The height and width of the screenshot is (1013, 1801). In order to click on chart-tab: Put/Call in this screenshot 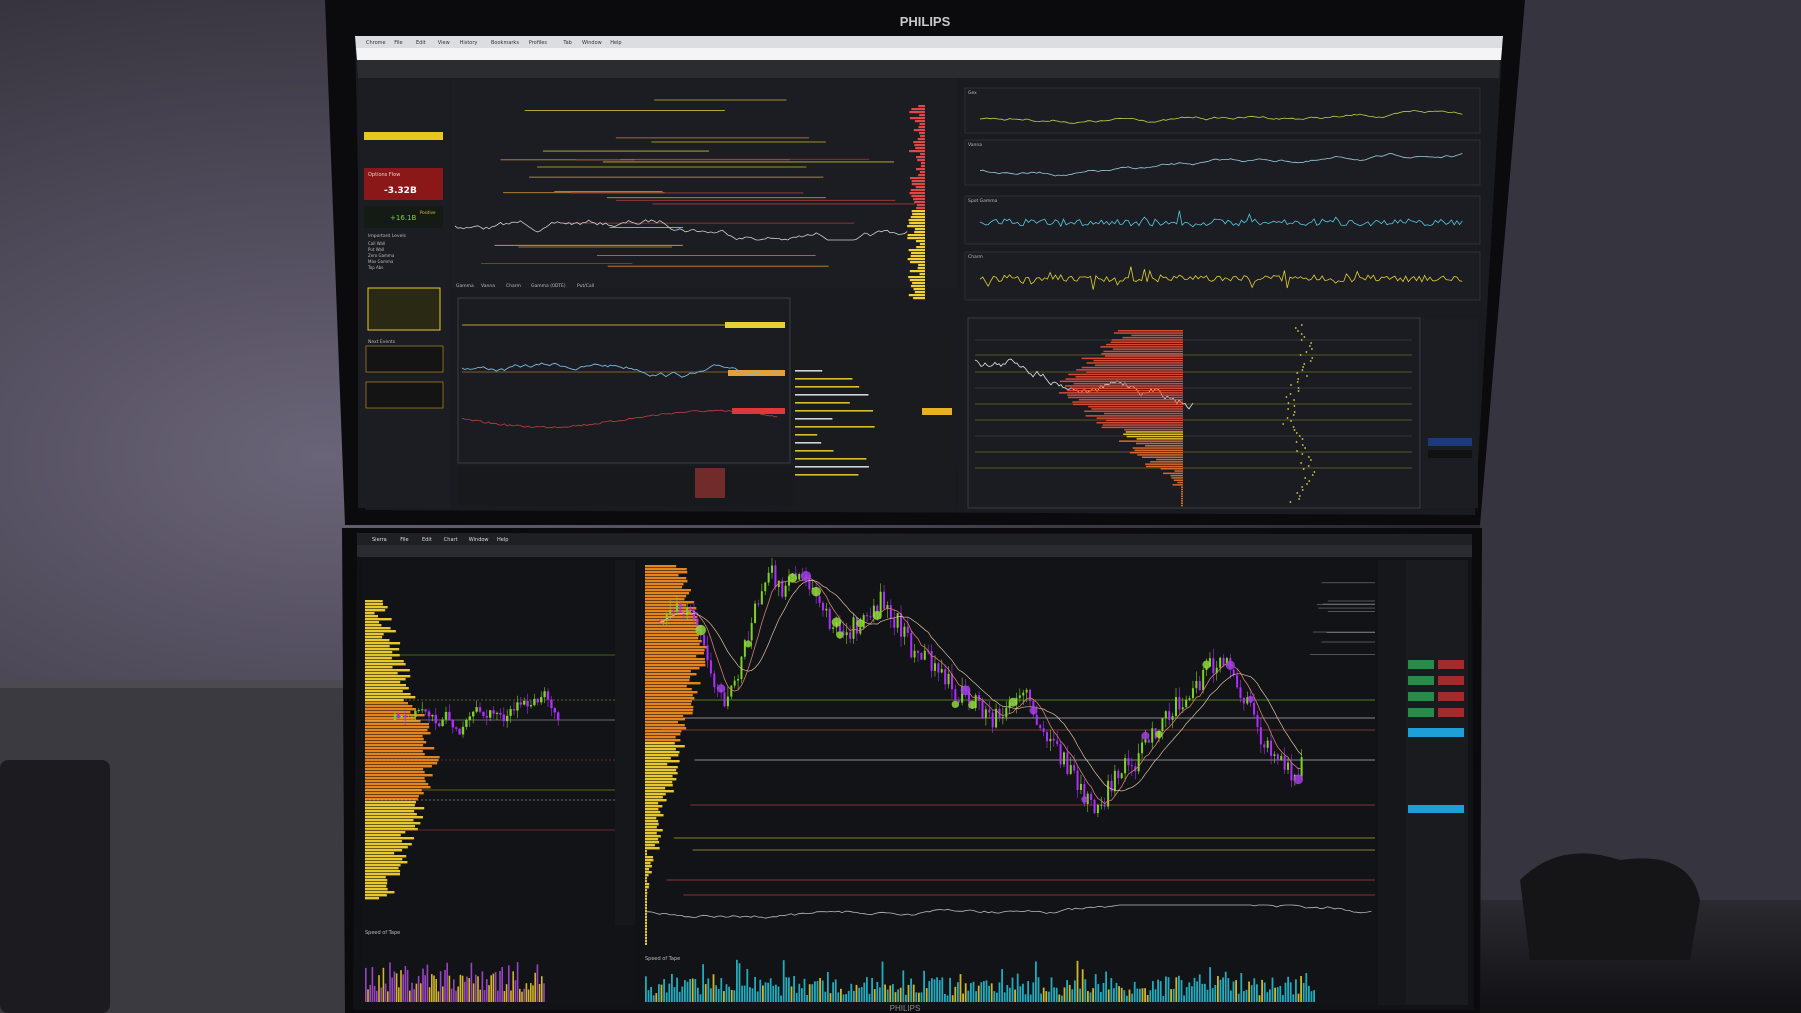, I will do `click(585, 286)`.